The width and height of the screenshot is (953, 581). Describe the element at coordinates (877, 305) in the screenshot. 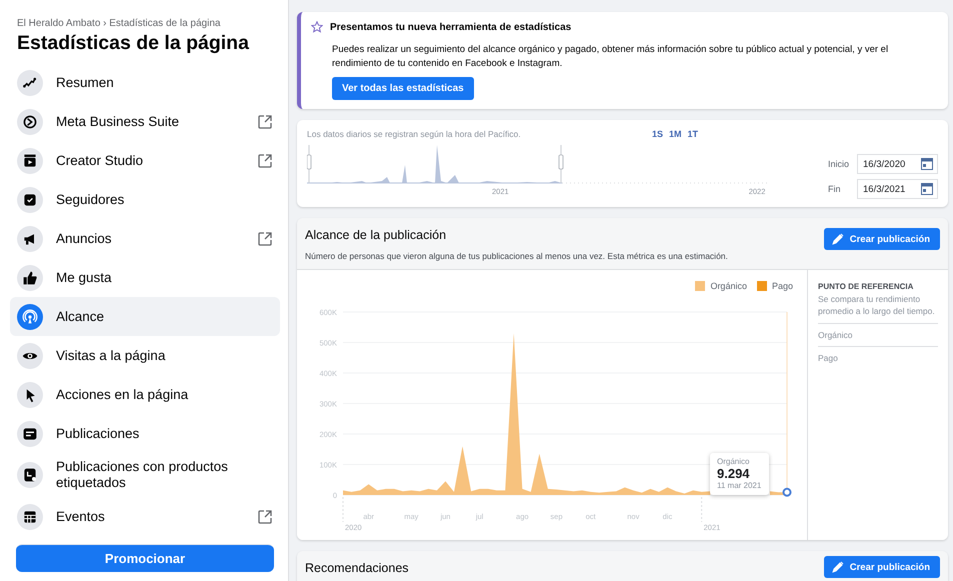

I see `benchmark-text: Se compara tu rendimiento promedio a lo largo del tiempo.` at that location.